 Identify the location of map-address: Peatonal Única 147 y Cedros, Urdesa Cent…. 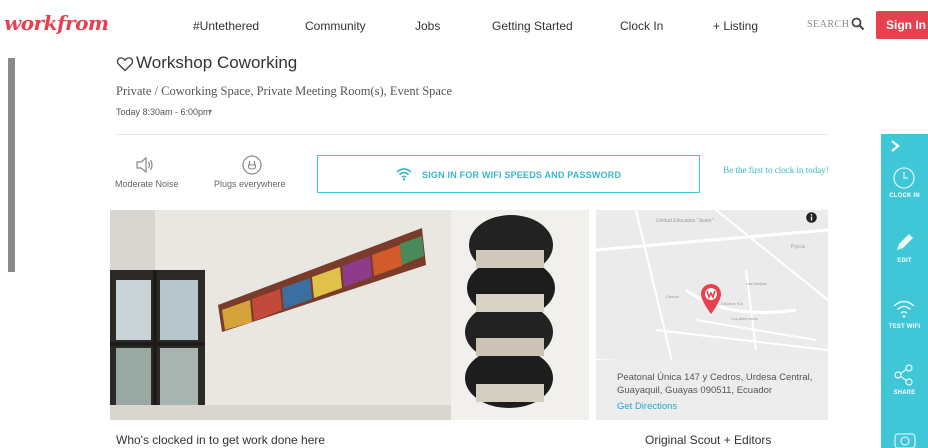
(715, 384).